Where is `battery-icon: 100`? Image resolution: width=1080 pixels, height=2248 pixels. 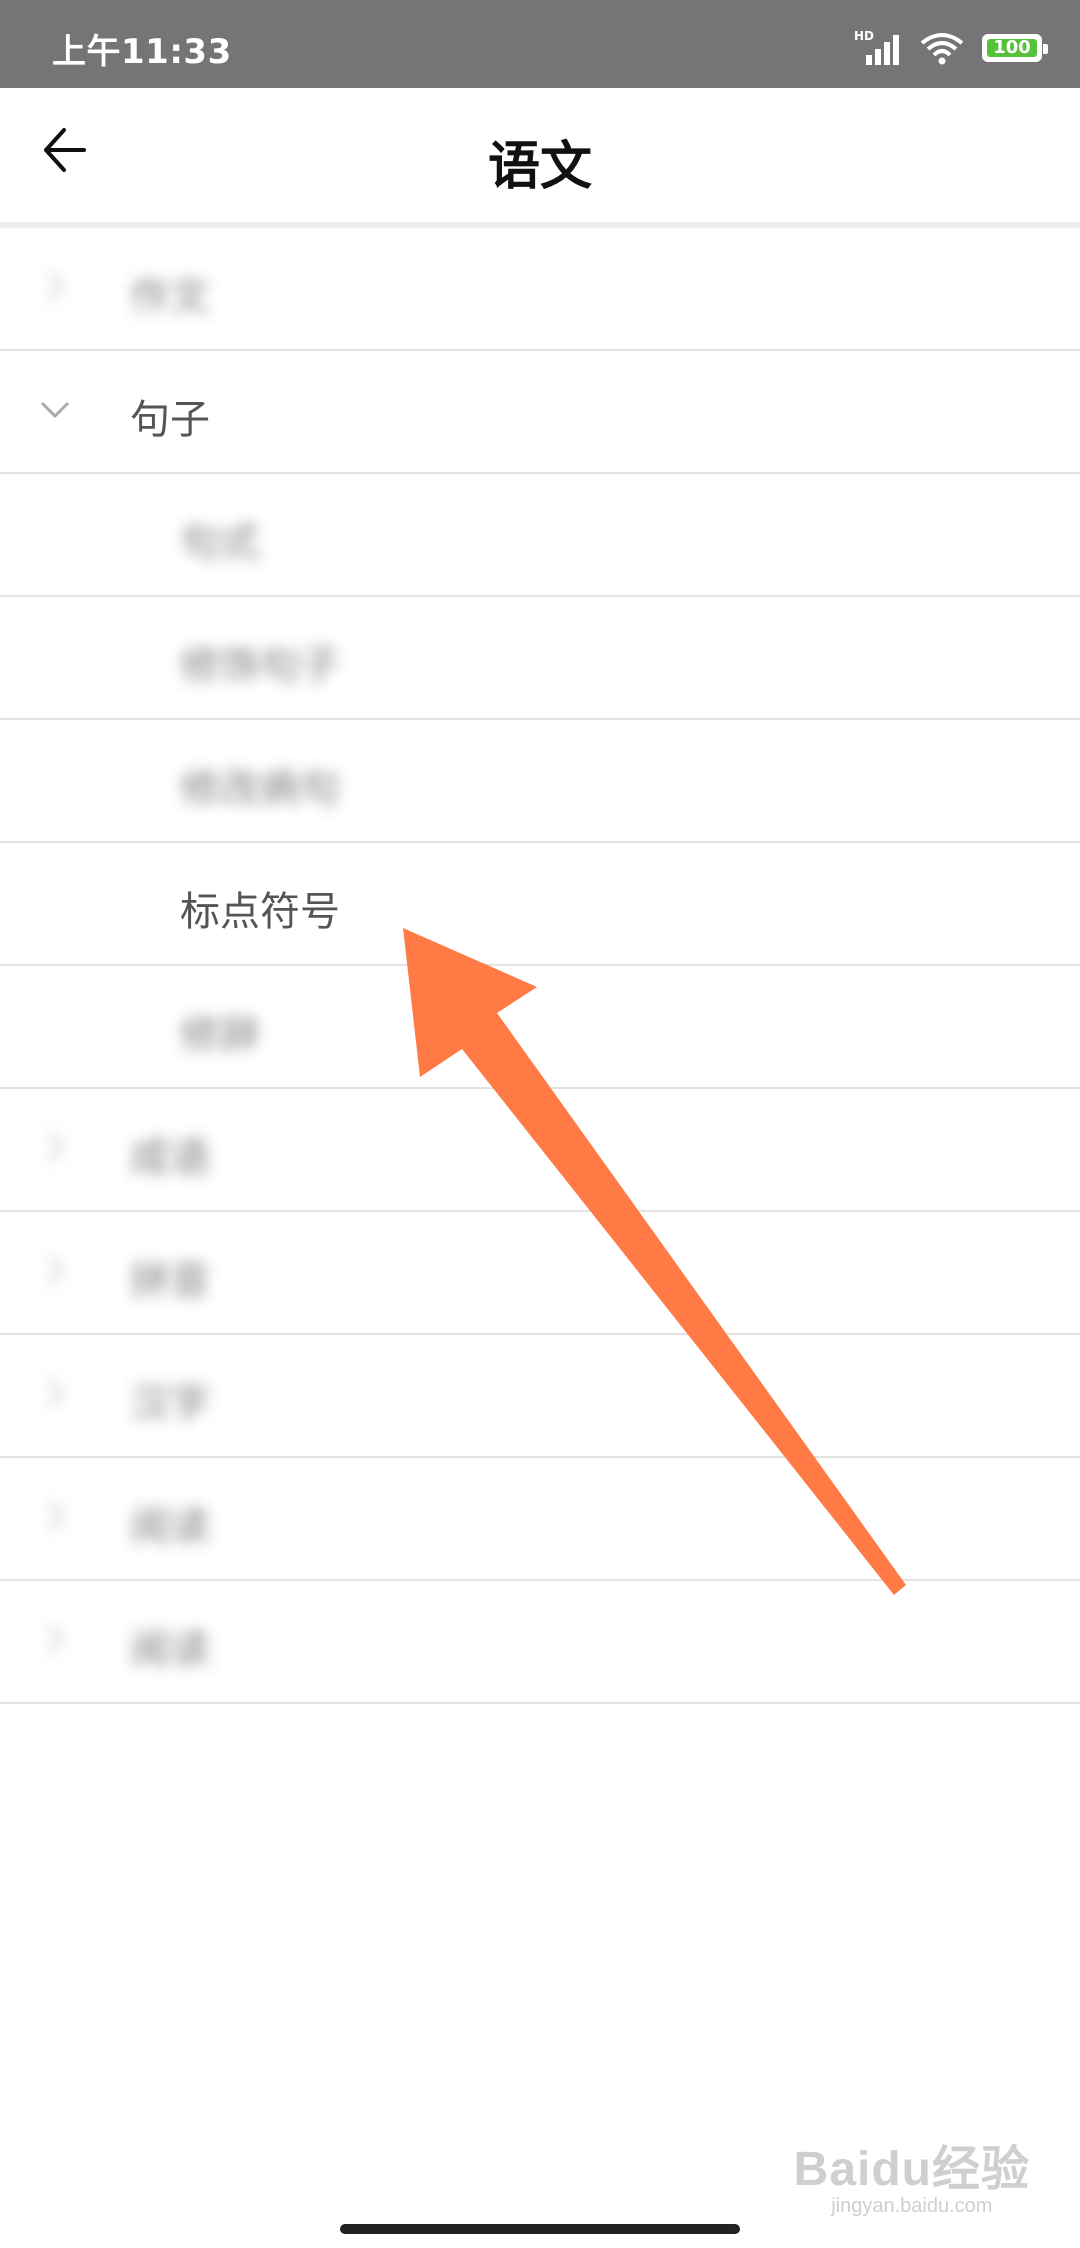 battery-icon: 100 is located at coordinates (1015, 48).